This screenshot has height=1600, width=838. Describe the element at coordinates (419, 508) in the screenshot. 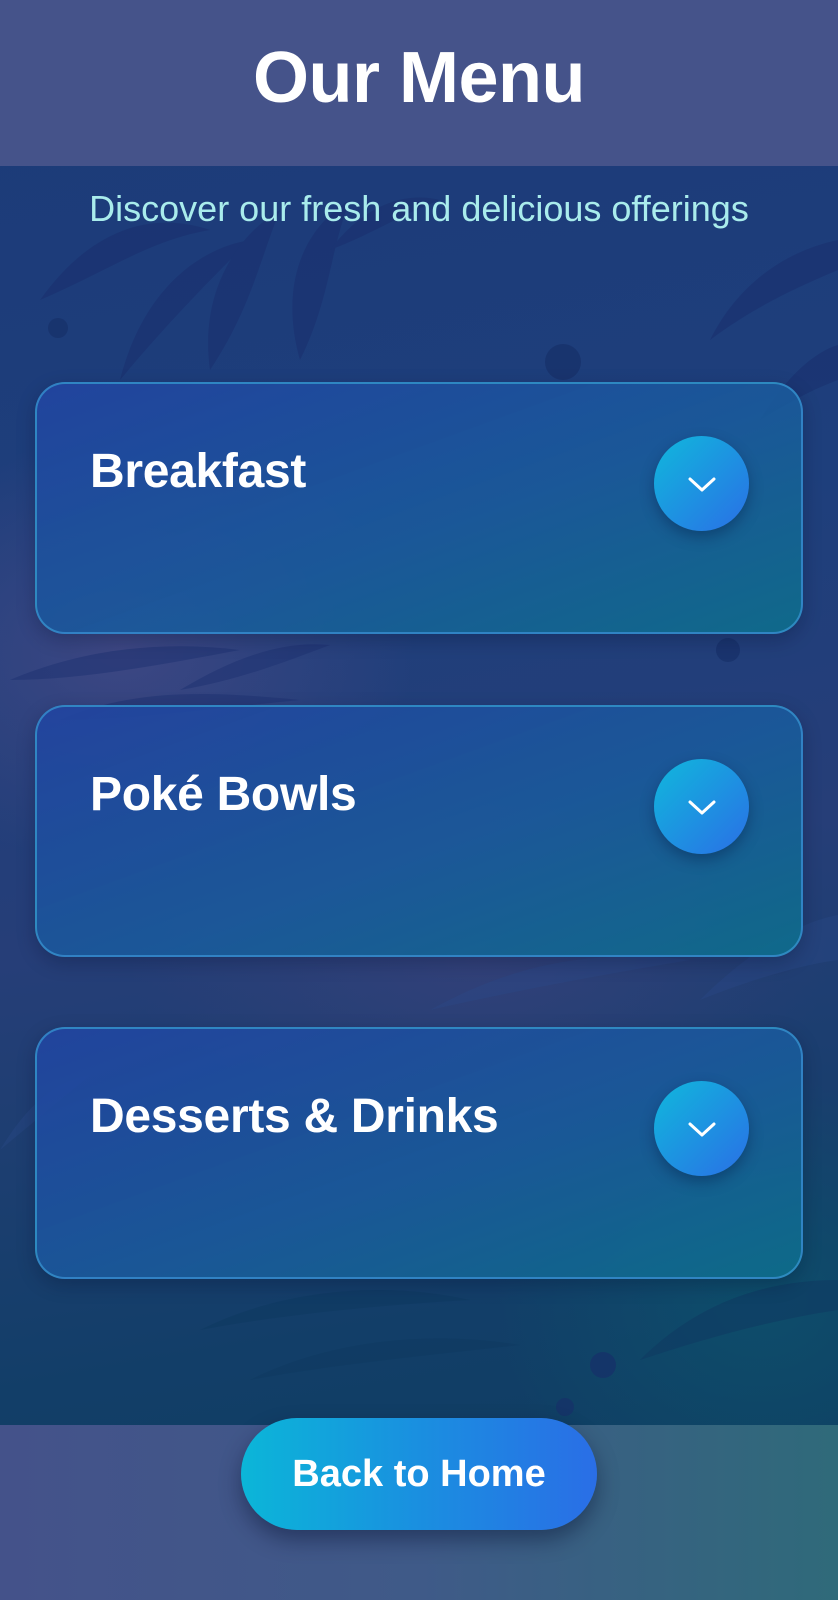

I see `menu-category-breakfast: Breakfast` at that location.